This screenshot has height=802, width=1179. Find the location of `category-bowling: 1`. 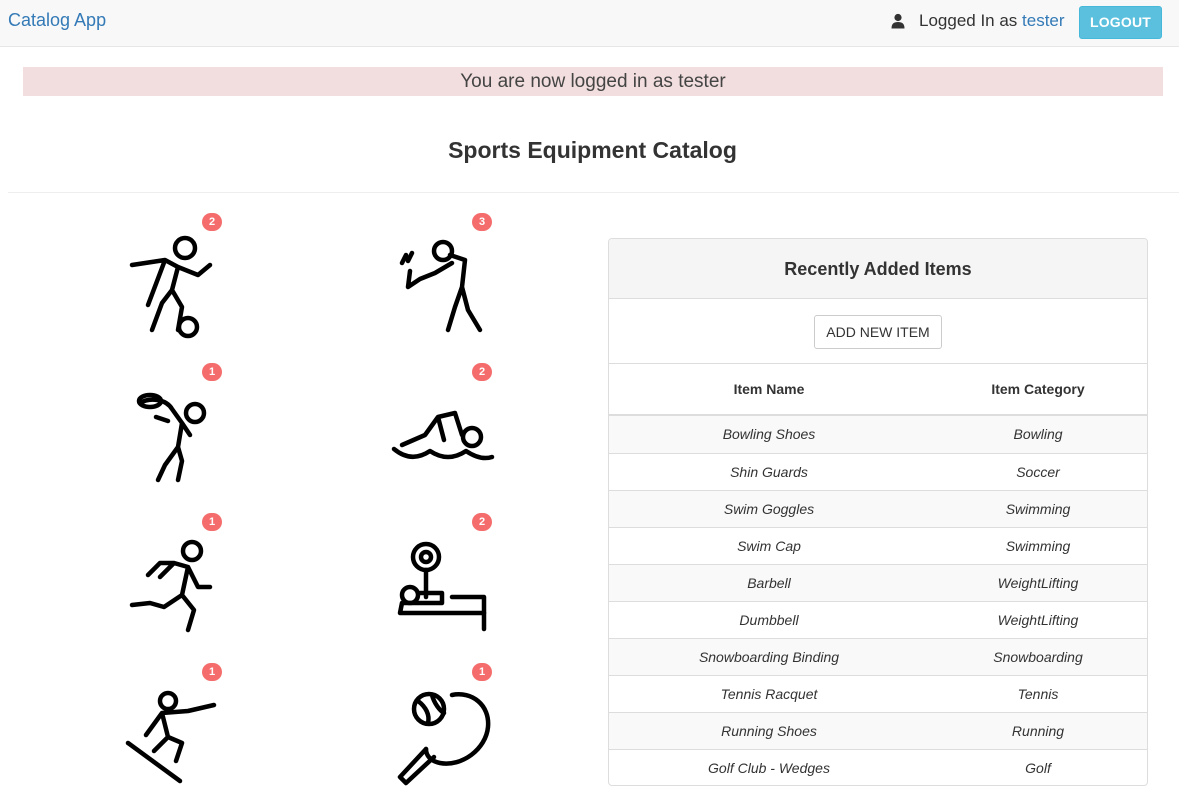

category-bowling: 1 is located at coordinates (175, 429).